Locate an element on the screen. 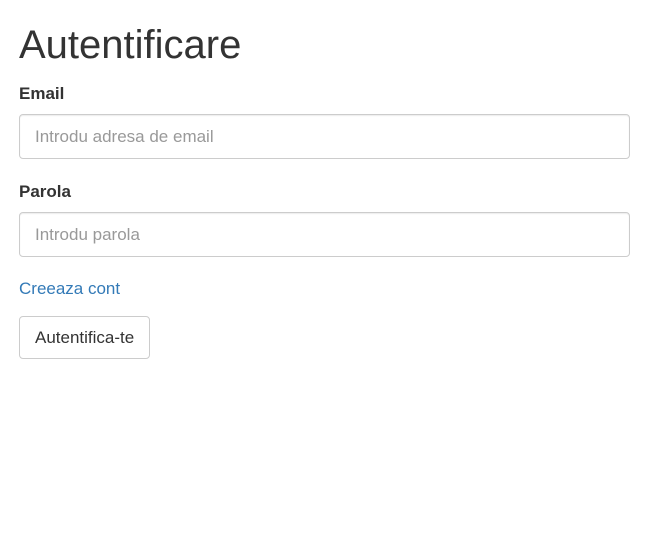 This screenshot has width=649, height=555. email-label: Email is located at coordinates (42, 93).